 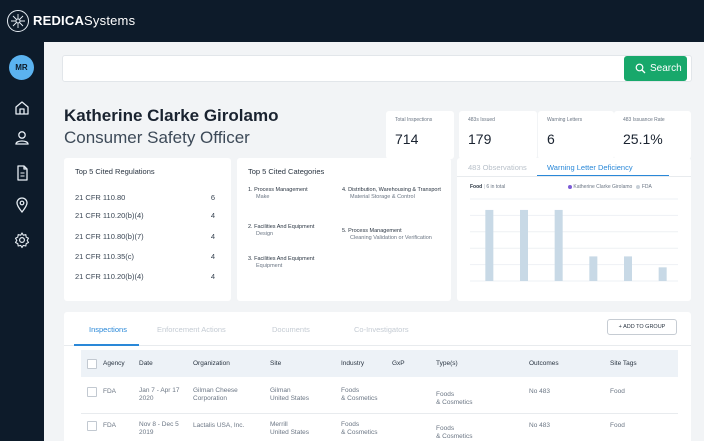 I want to click on column-site-tags: Site Tags, so click(x=623, y=363).